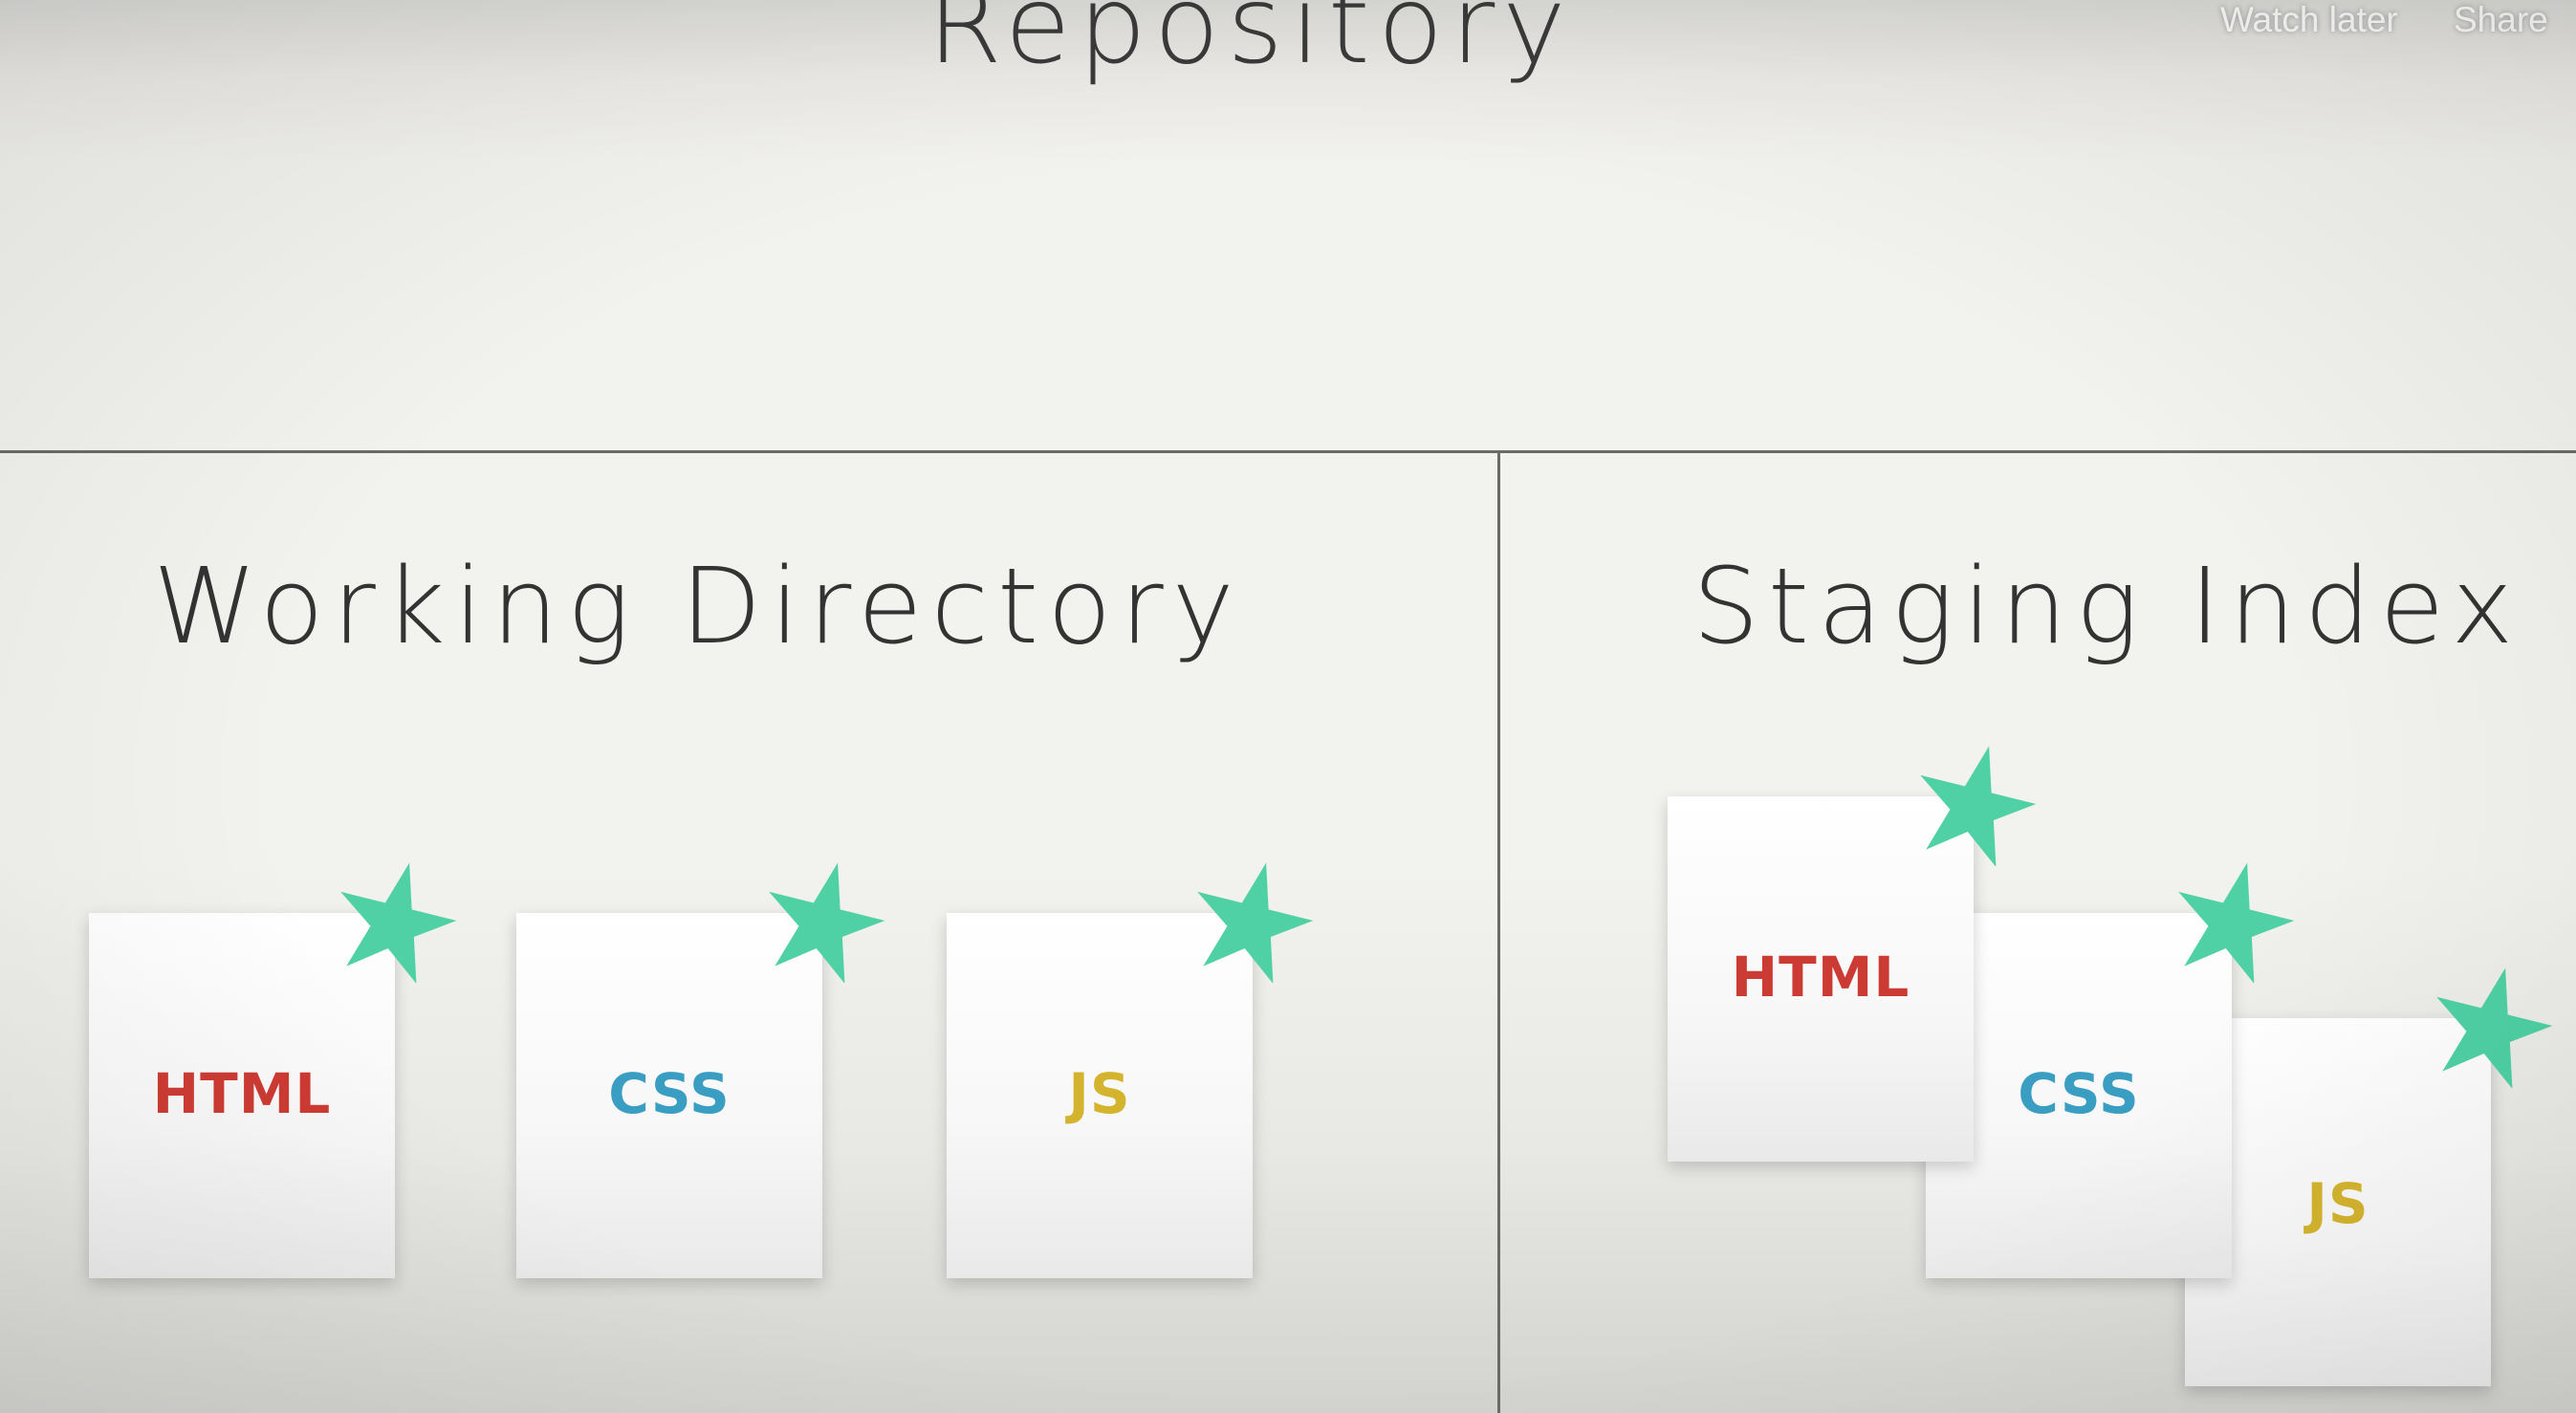  What do you see at coordinates (669, 1093) in the screenshot?
I see `file-label: CSS` at bounding box center [669, 1093].